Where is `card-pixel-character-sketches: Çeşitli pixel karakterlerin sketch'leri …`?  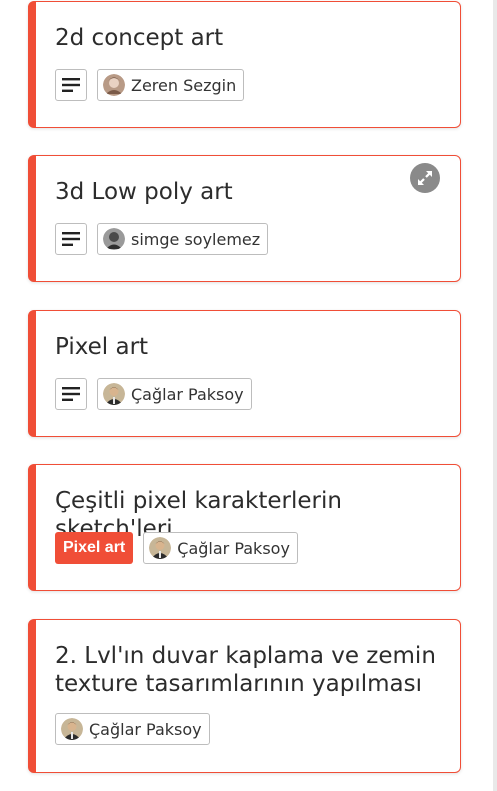
card-pixel-character-sketches: Çeşitli pixel karakterlerin sketch'leri … is located at coordinates (244, 527).